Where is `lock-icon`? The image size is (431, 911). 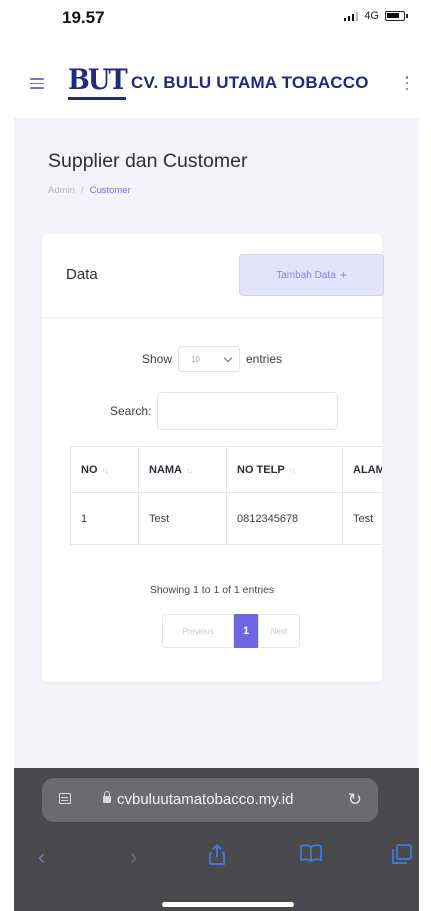
lock-icon is located at coordinates (107, 797).